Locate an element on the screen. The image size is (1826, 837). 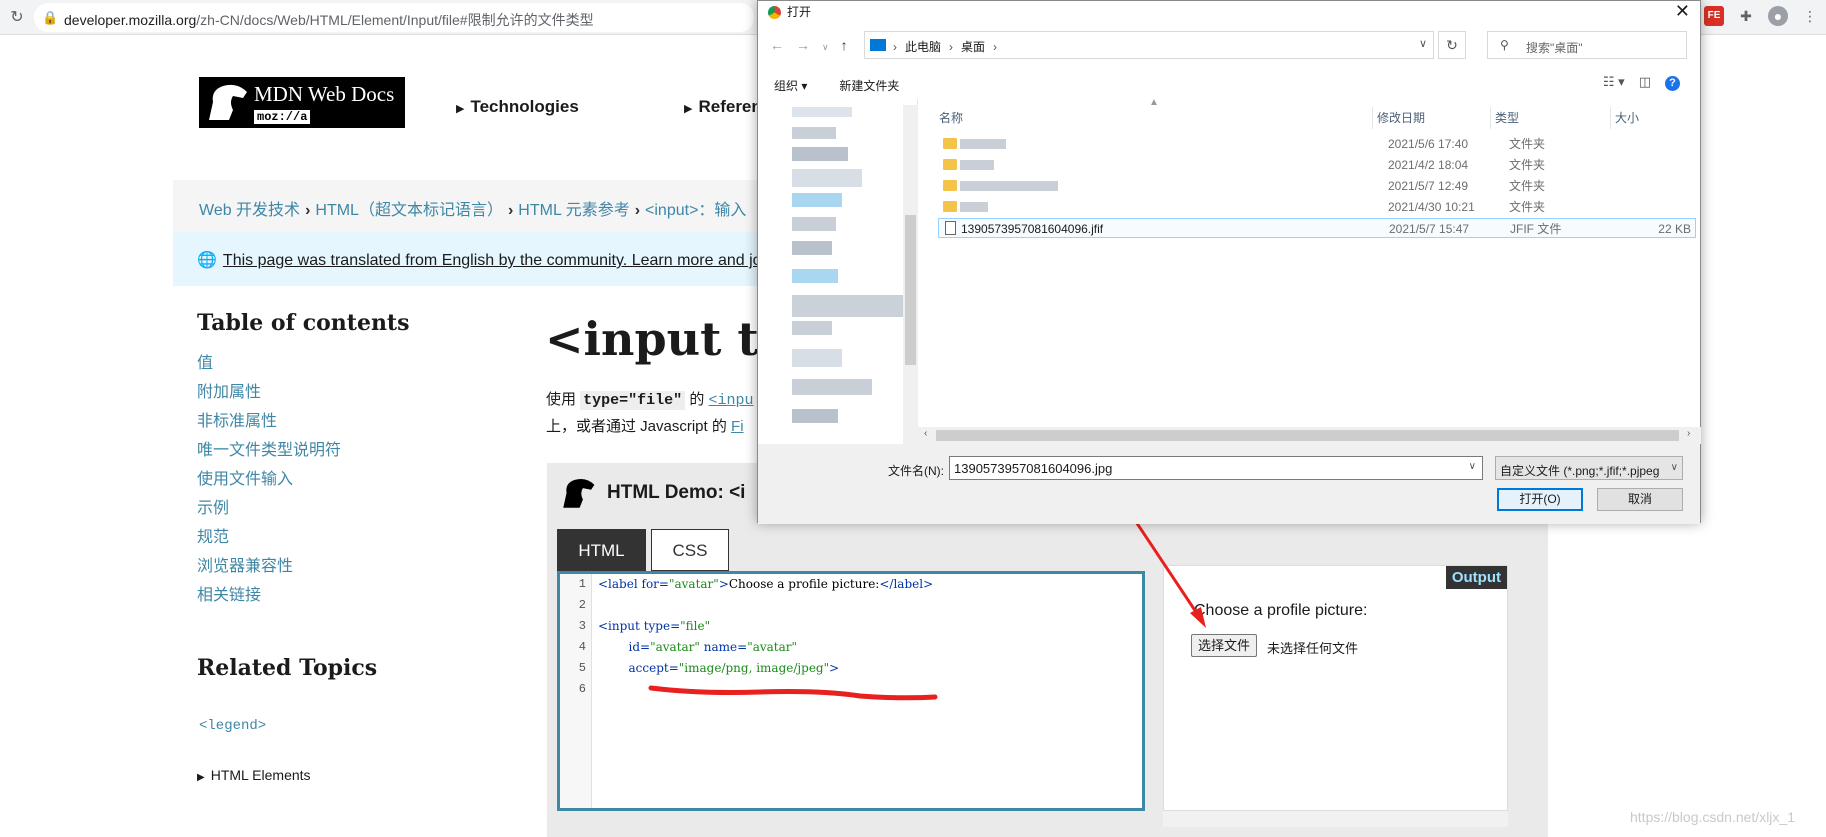
dialog-address-bar: › 此电脑 › 桌面 › ∨ is located at coordinates (1149, 45).